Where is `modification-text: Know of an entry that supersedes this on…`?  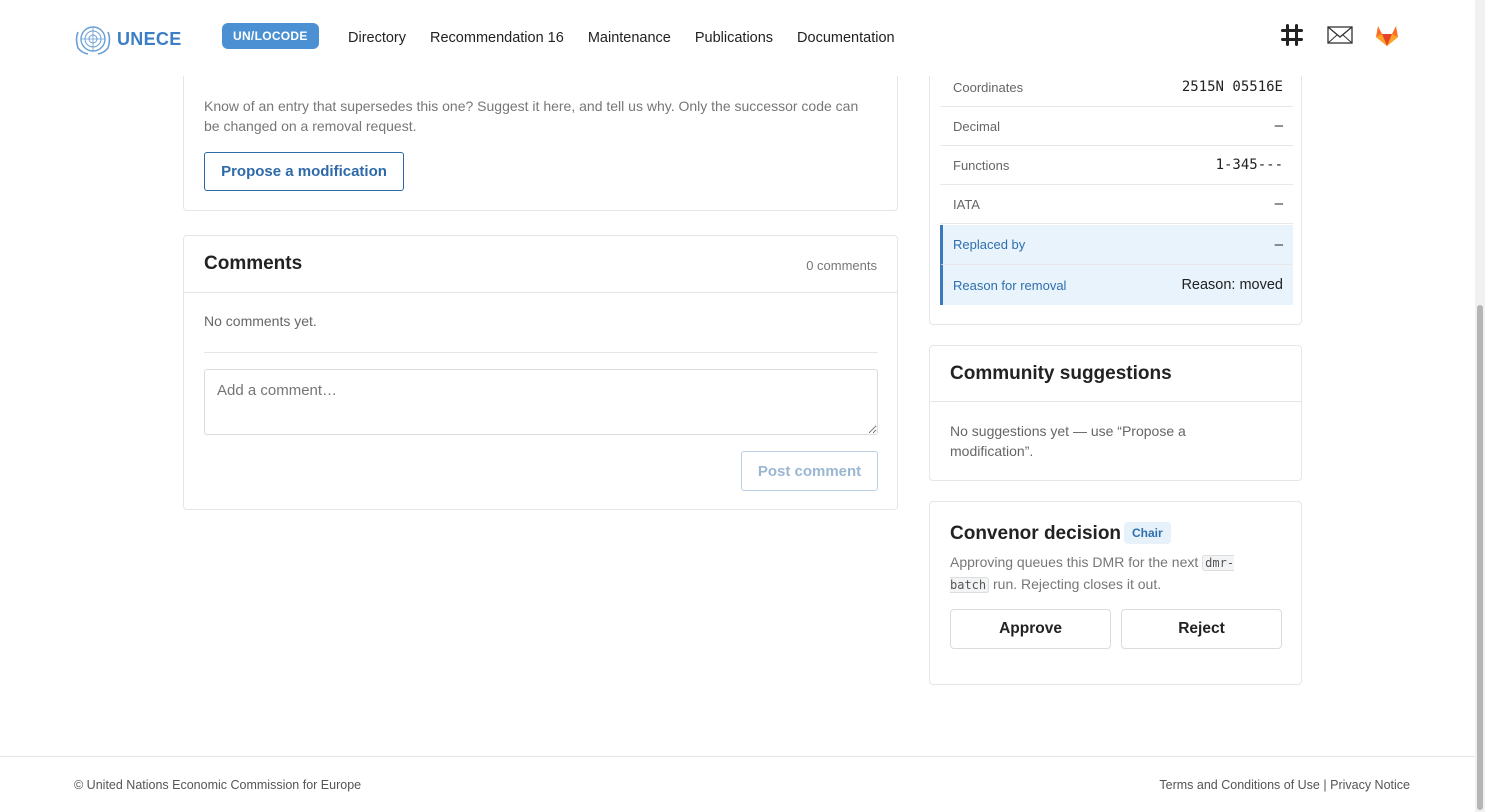
modification-text: Know of an entry that supersedes this on… is located at coordinates (531, 116).